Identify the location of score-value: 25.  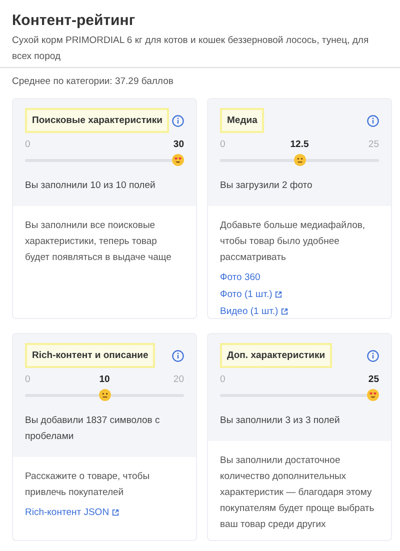
(373, 379).